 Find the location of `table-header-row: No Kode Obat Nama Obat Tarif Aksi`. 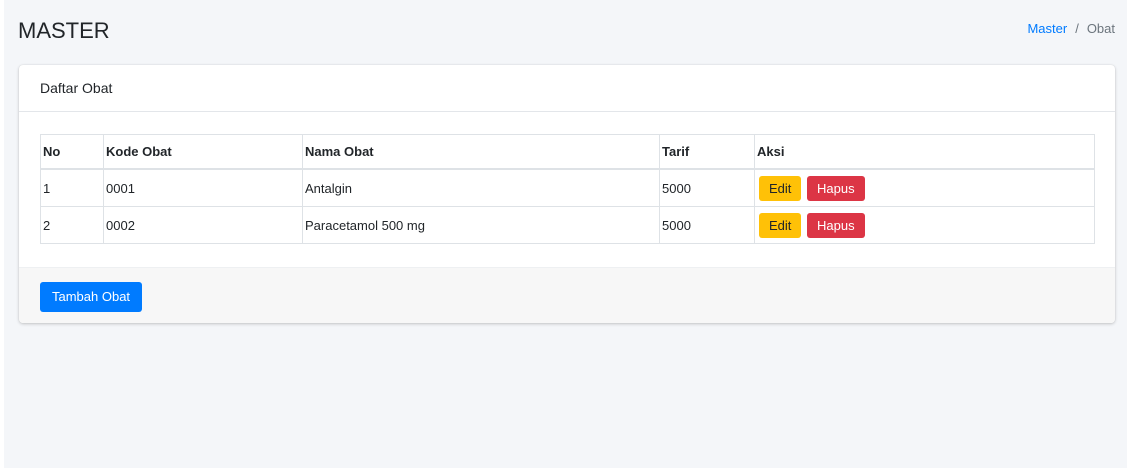

table-header-row: No Kode Obat Nama Obat Tarif Aksi is located at coordinates (567, 152).